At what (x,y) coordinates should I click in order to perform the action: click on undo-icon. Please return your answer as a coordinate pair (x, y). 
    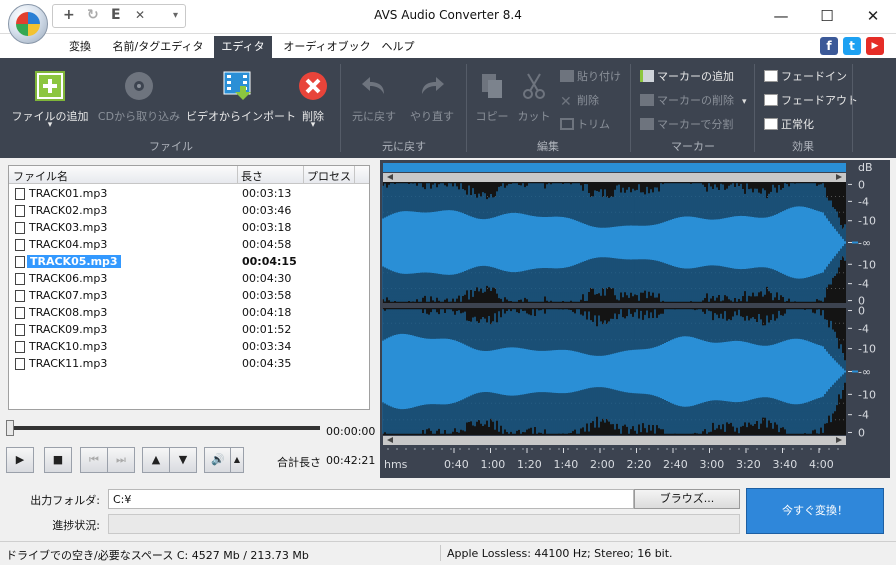
    Looking at the image, I should click on (373, 85).